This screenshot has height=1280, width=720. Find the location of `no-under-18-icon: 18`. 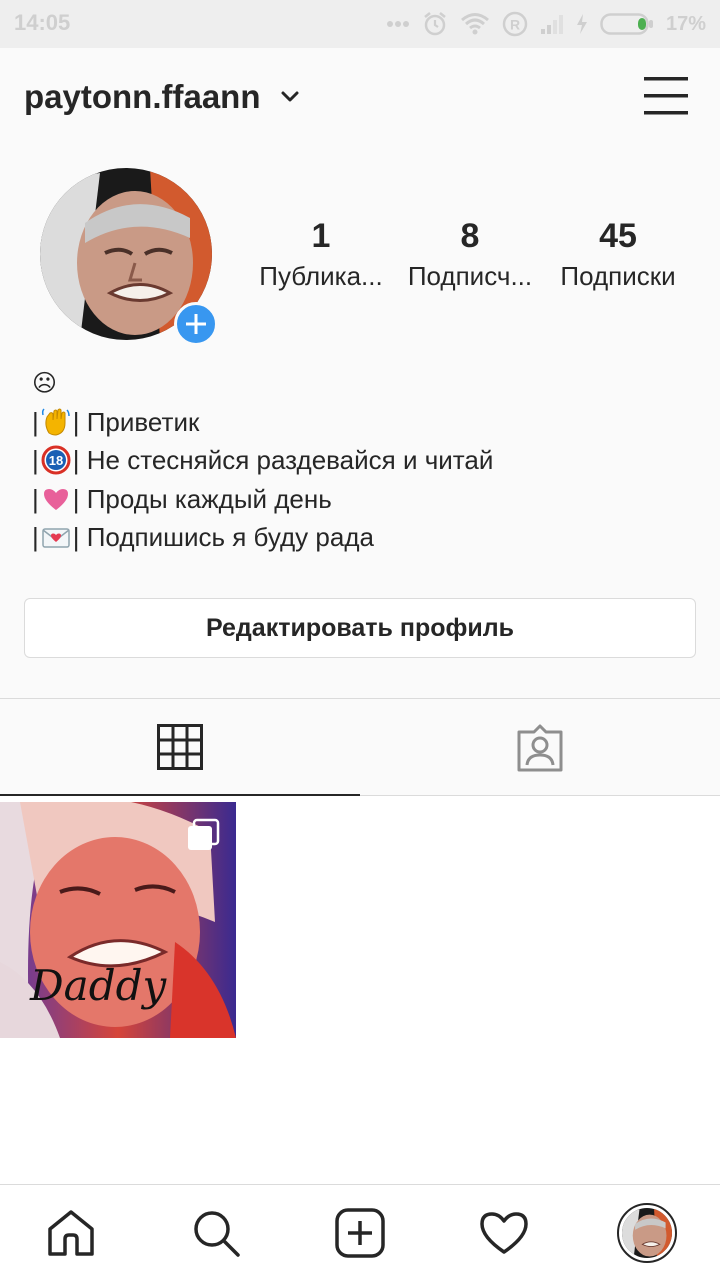

no-under-18-icon: 18 is located at coordinates (56, 460).